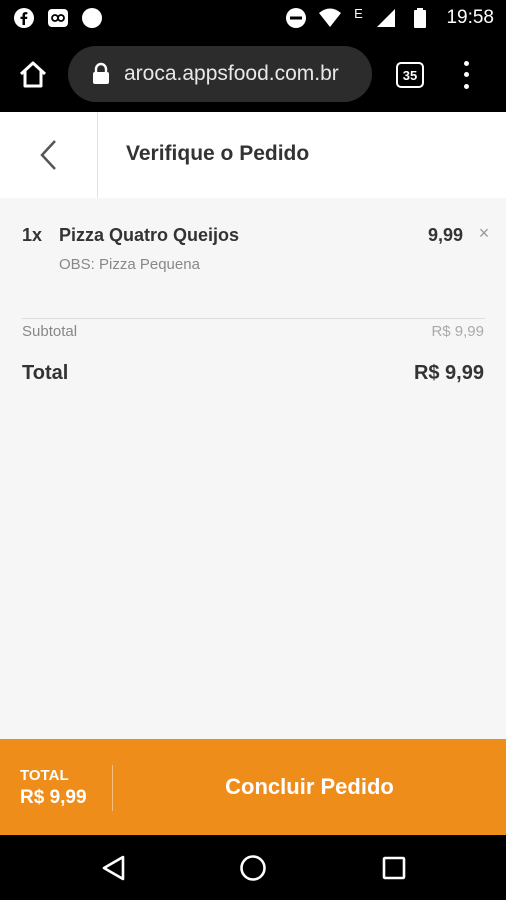  I want to click on conclude-order-button: Concluir Pedido, so click(309, 787).